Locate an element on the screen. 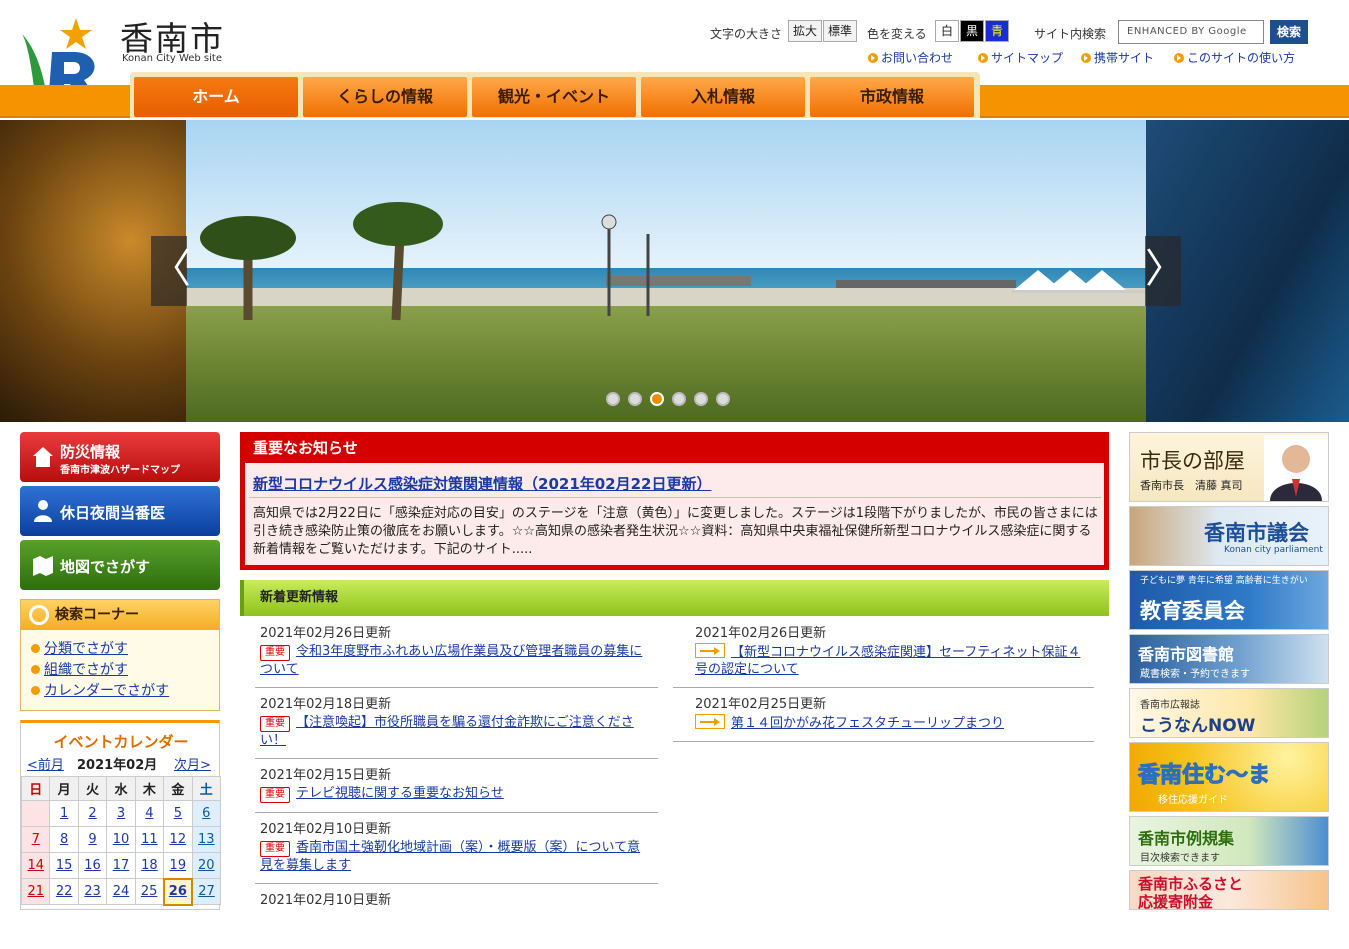 Image resolution: width=1349 pixels, height=949 pixels. covid-info-link: 新型コロナウイルス感染症対策関連情報（2021年02月22日更新） is located at coordinates (482, 483).